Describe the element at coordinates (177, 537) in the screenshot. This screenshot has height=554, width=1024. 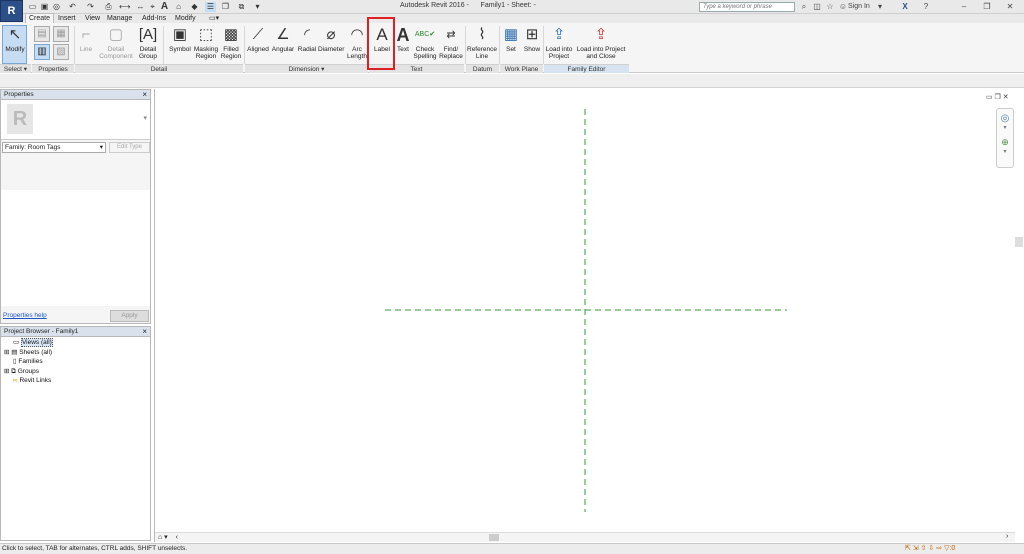
I see `scroll-left-icon: ‹` at that location.